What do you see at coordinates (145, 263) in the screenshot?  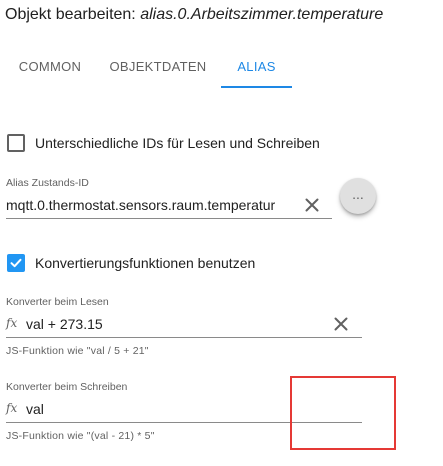 I see `use-conversion-label: Konvertierungsfunktionen benutzen` at bounding box center [145, 263].